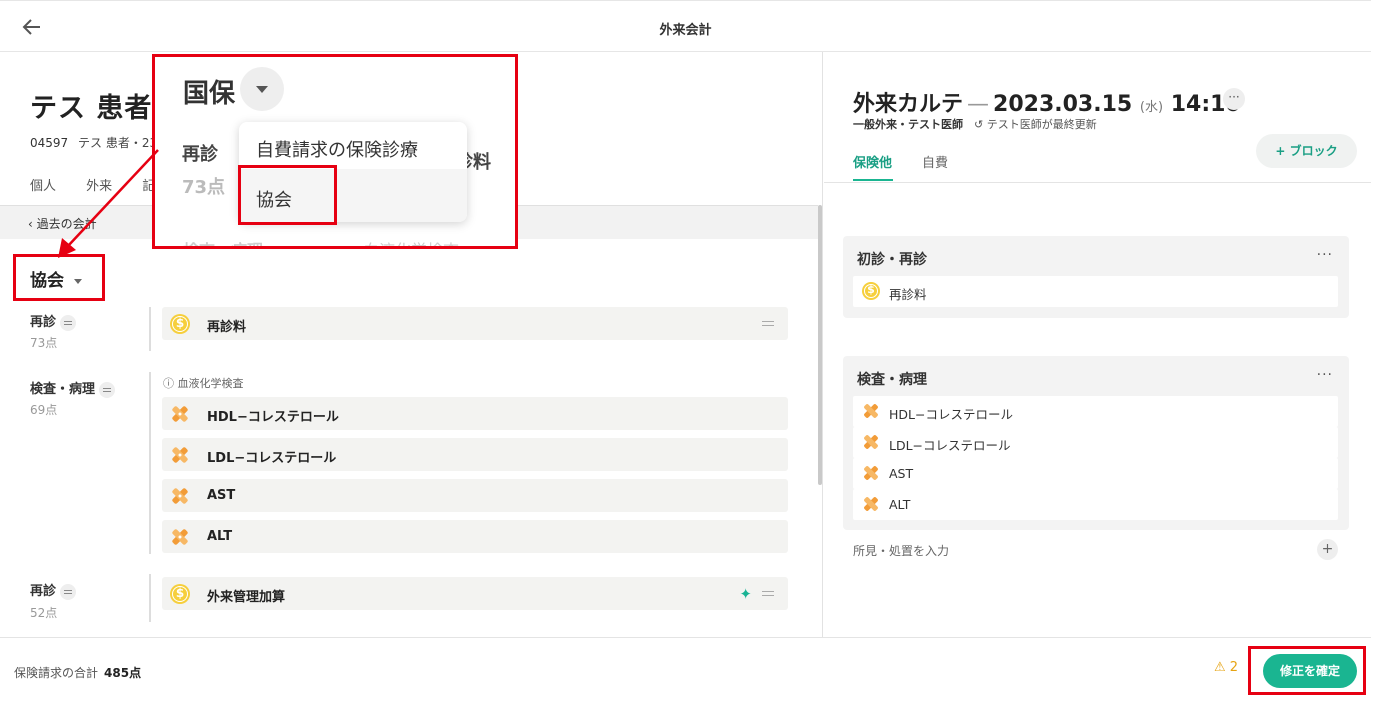  I want to click on block-row-name: ALT, so click(900, 504).